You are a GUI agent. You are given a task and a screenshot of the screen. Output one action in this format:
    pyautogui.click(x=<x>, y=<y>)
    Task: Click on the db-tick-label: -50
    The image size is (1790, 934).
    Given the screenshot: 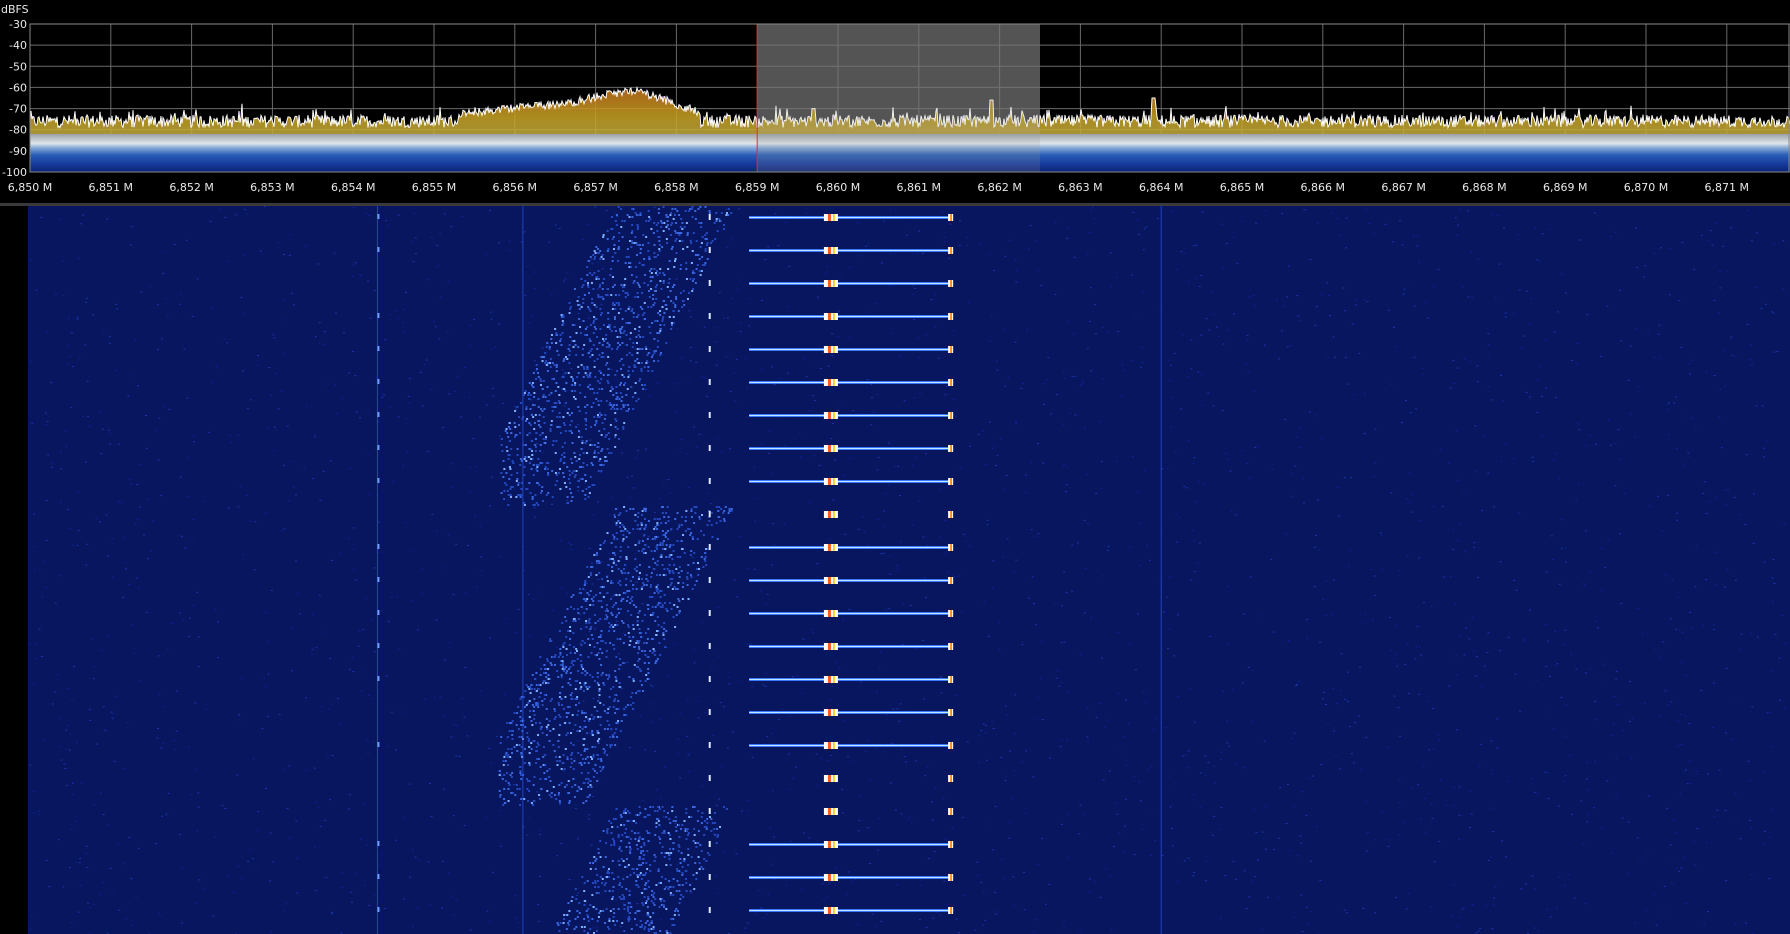 What is the action you would take?
    pyautogui.click(x=18, y=66)
    